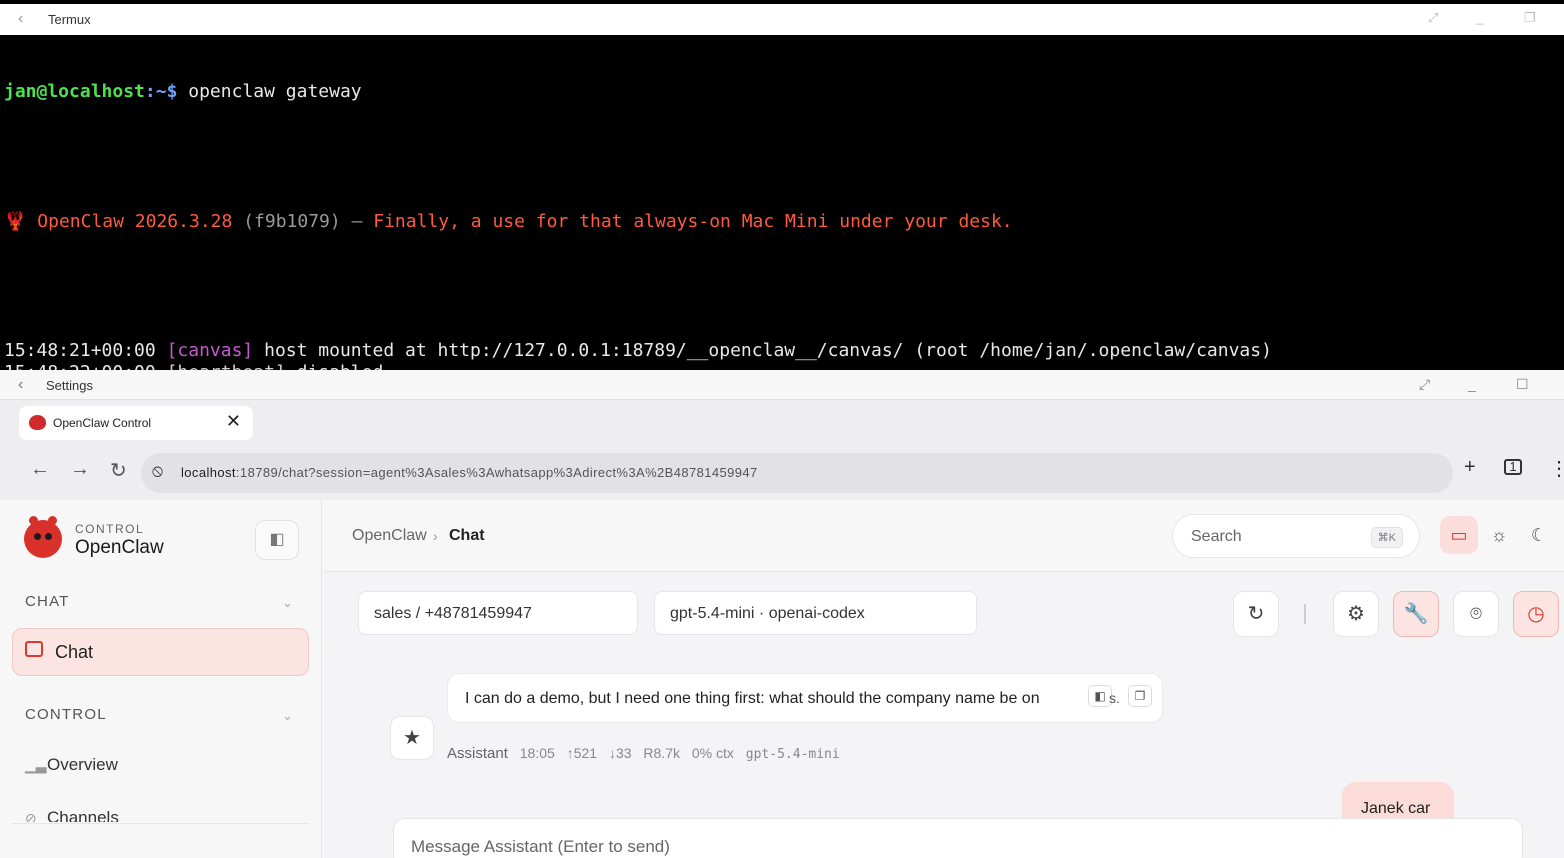 This screenshot has width=1564, height=858. Describe the element at coordinates (712, 753) in the screenshot. I see `meta-context: 0% ctx` at that location.